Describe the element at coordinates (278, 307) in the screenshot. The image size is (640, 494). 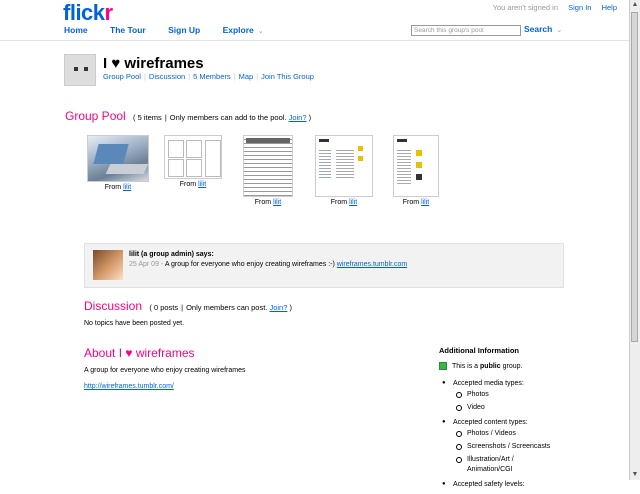
I see `discussion-join-link: Join?` at that location.